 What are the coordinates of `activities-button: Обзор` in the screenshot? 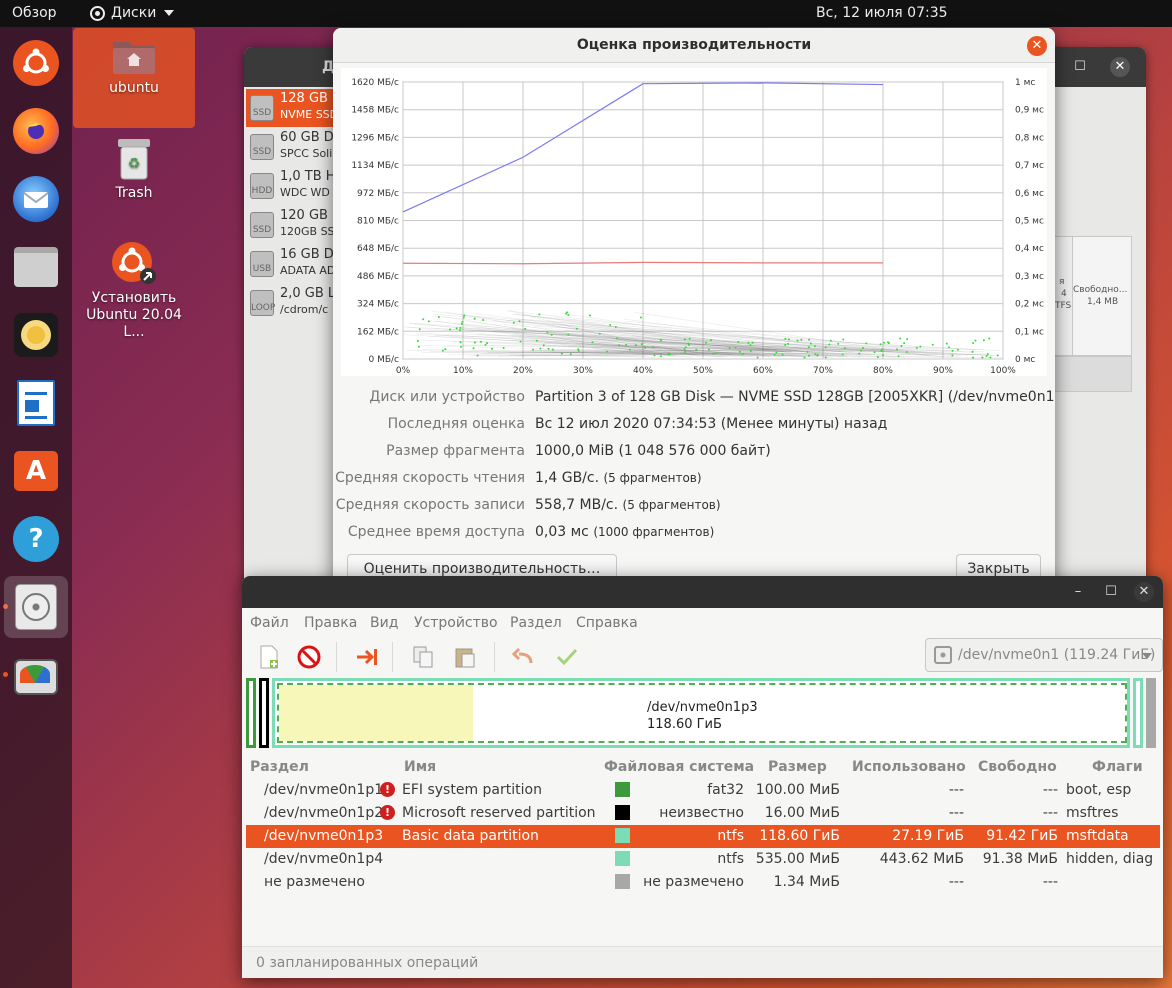 It's located at (34, 13).